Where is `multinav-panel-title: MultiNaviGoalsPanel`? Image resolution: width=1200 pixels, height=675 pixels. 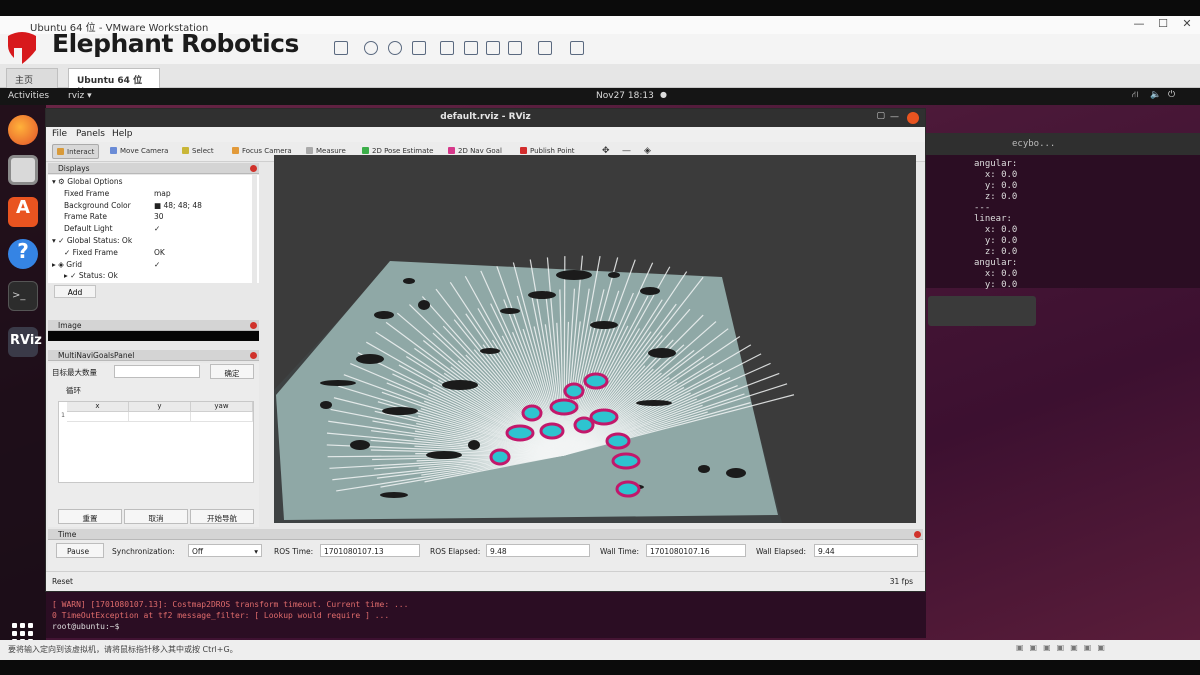 multinav-panel-title: MultiNaviGoalsPanel is located at coordinates (96, 355).